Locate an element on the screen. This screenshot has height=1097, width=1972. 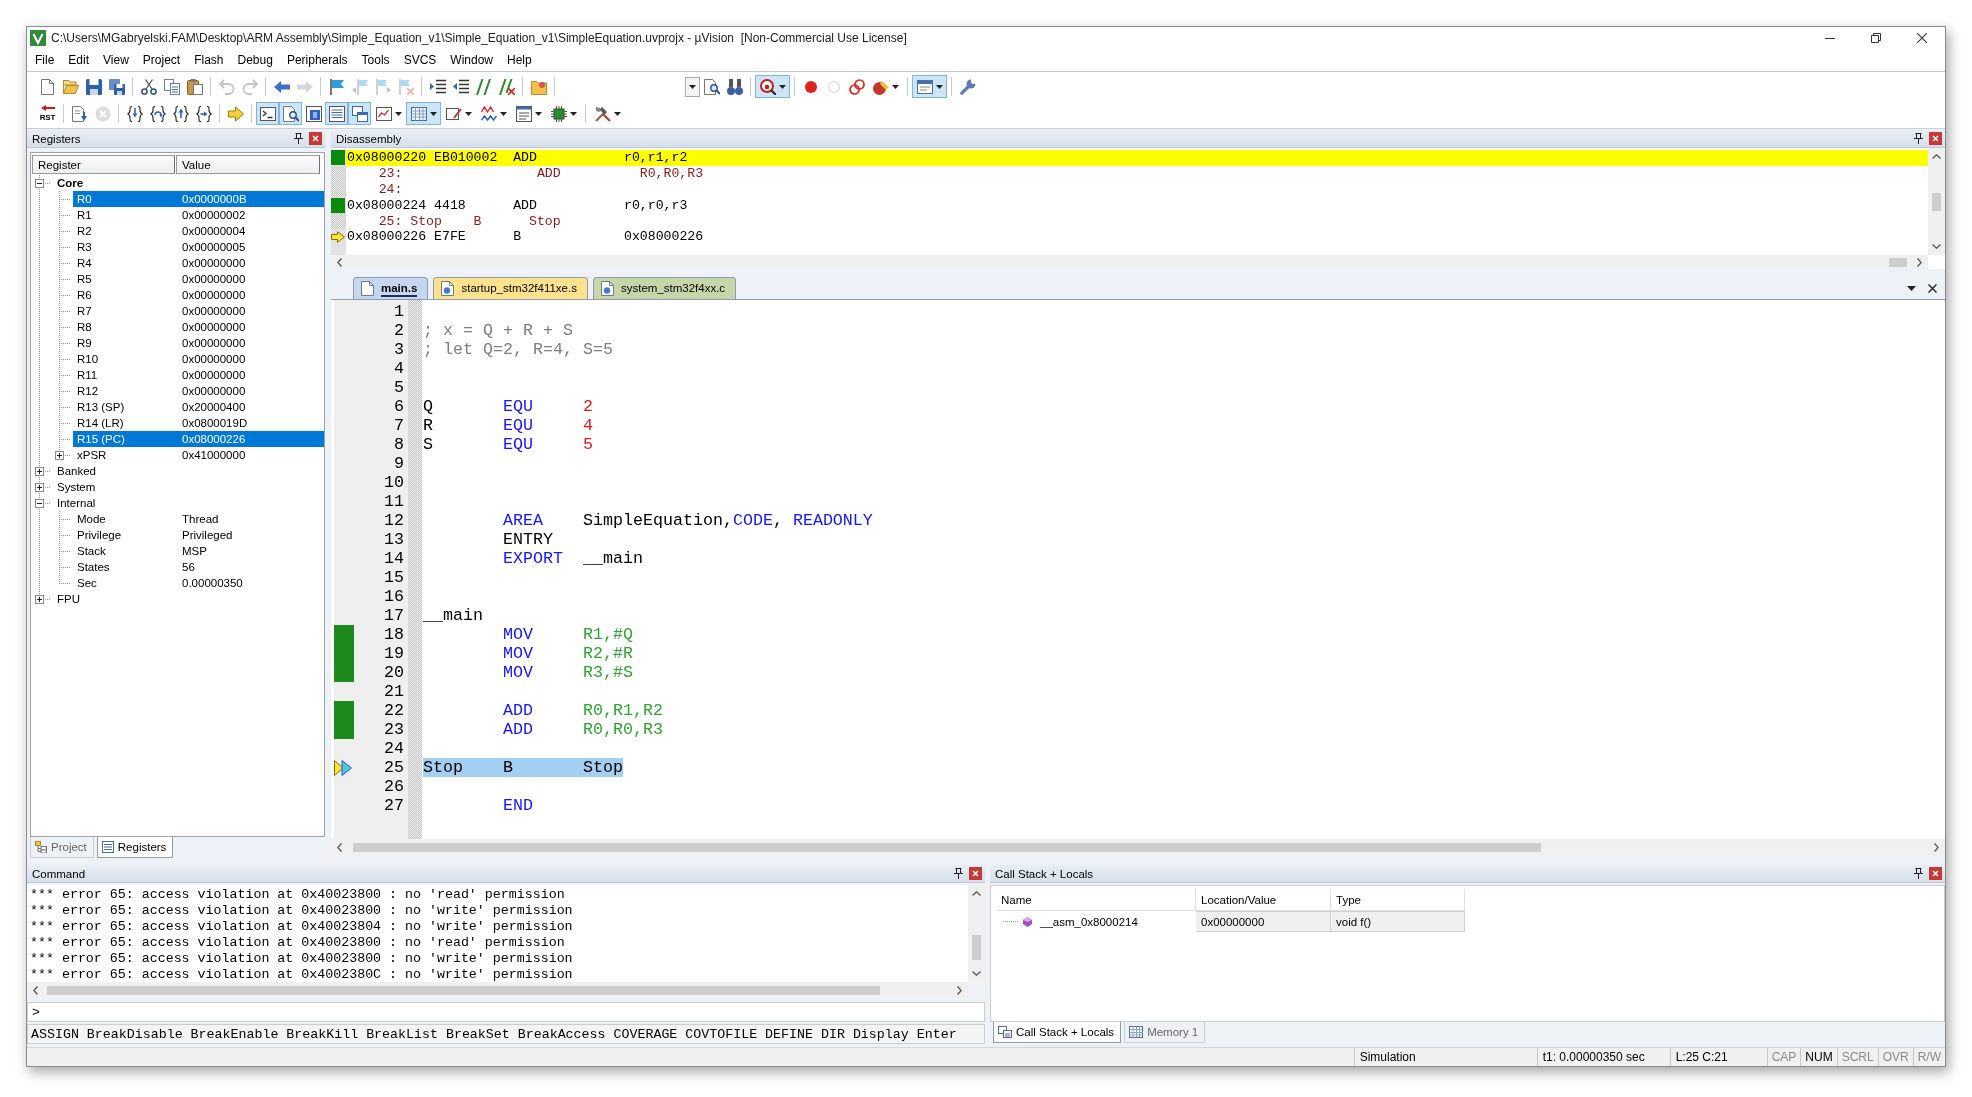
register-row: R0 0x0000000B is located at coordinates (198, 199).